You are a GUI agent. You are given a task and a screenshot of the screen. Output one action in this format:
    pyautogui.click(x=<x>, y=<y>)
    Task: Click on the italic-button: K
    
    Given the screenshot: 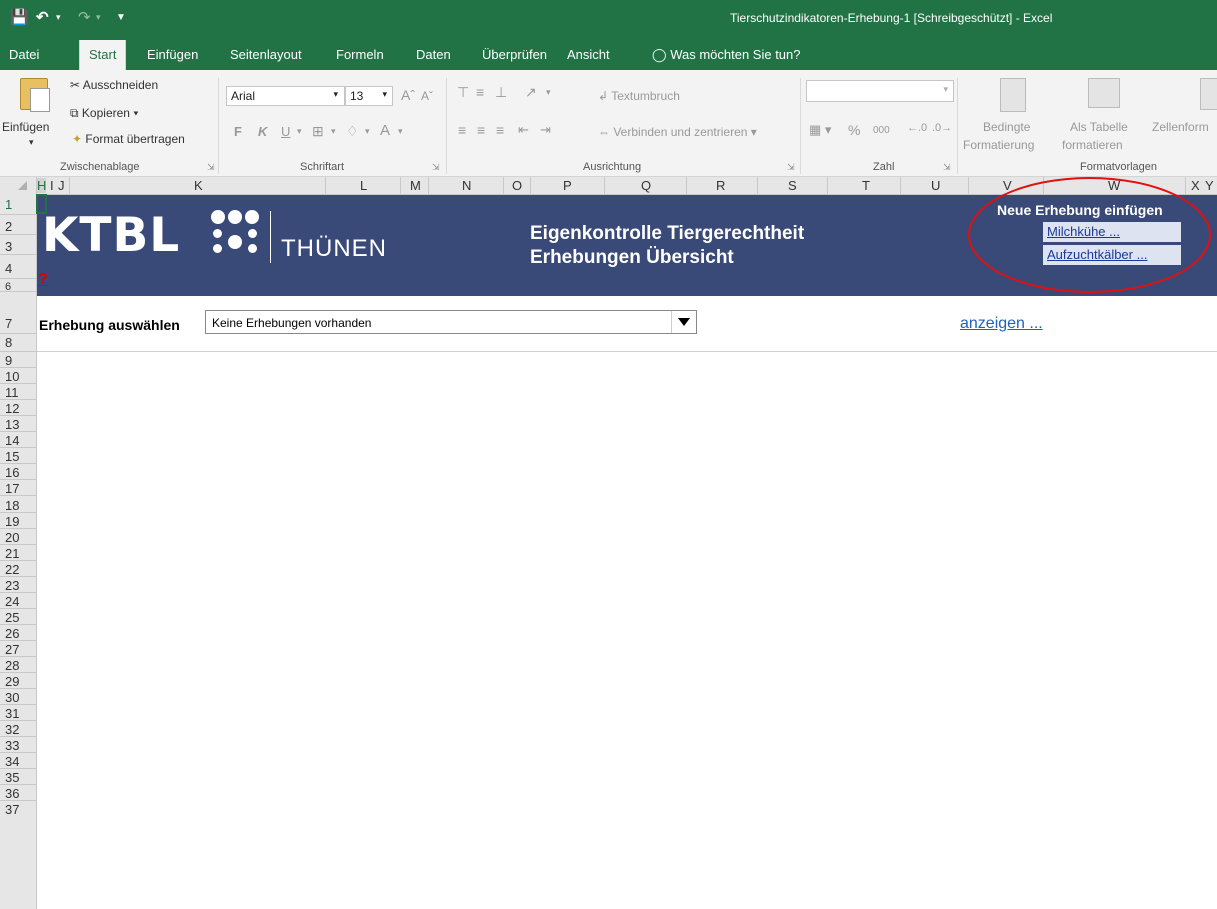 What is the action you would take?
    pyautogui.click(x=262, y=131)
    